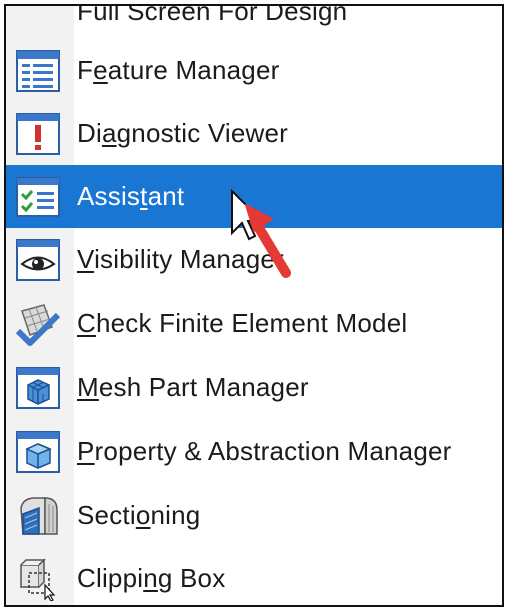 The width and height of the screenshot is (508, 615). Describe the element at coordinates (254, 576) in the screenshot. I see `menu-item-clipping-box: Clipping Box` at that location.